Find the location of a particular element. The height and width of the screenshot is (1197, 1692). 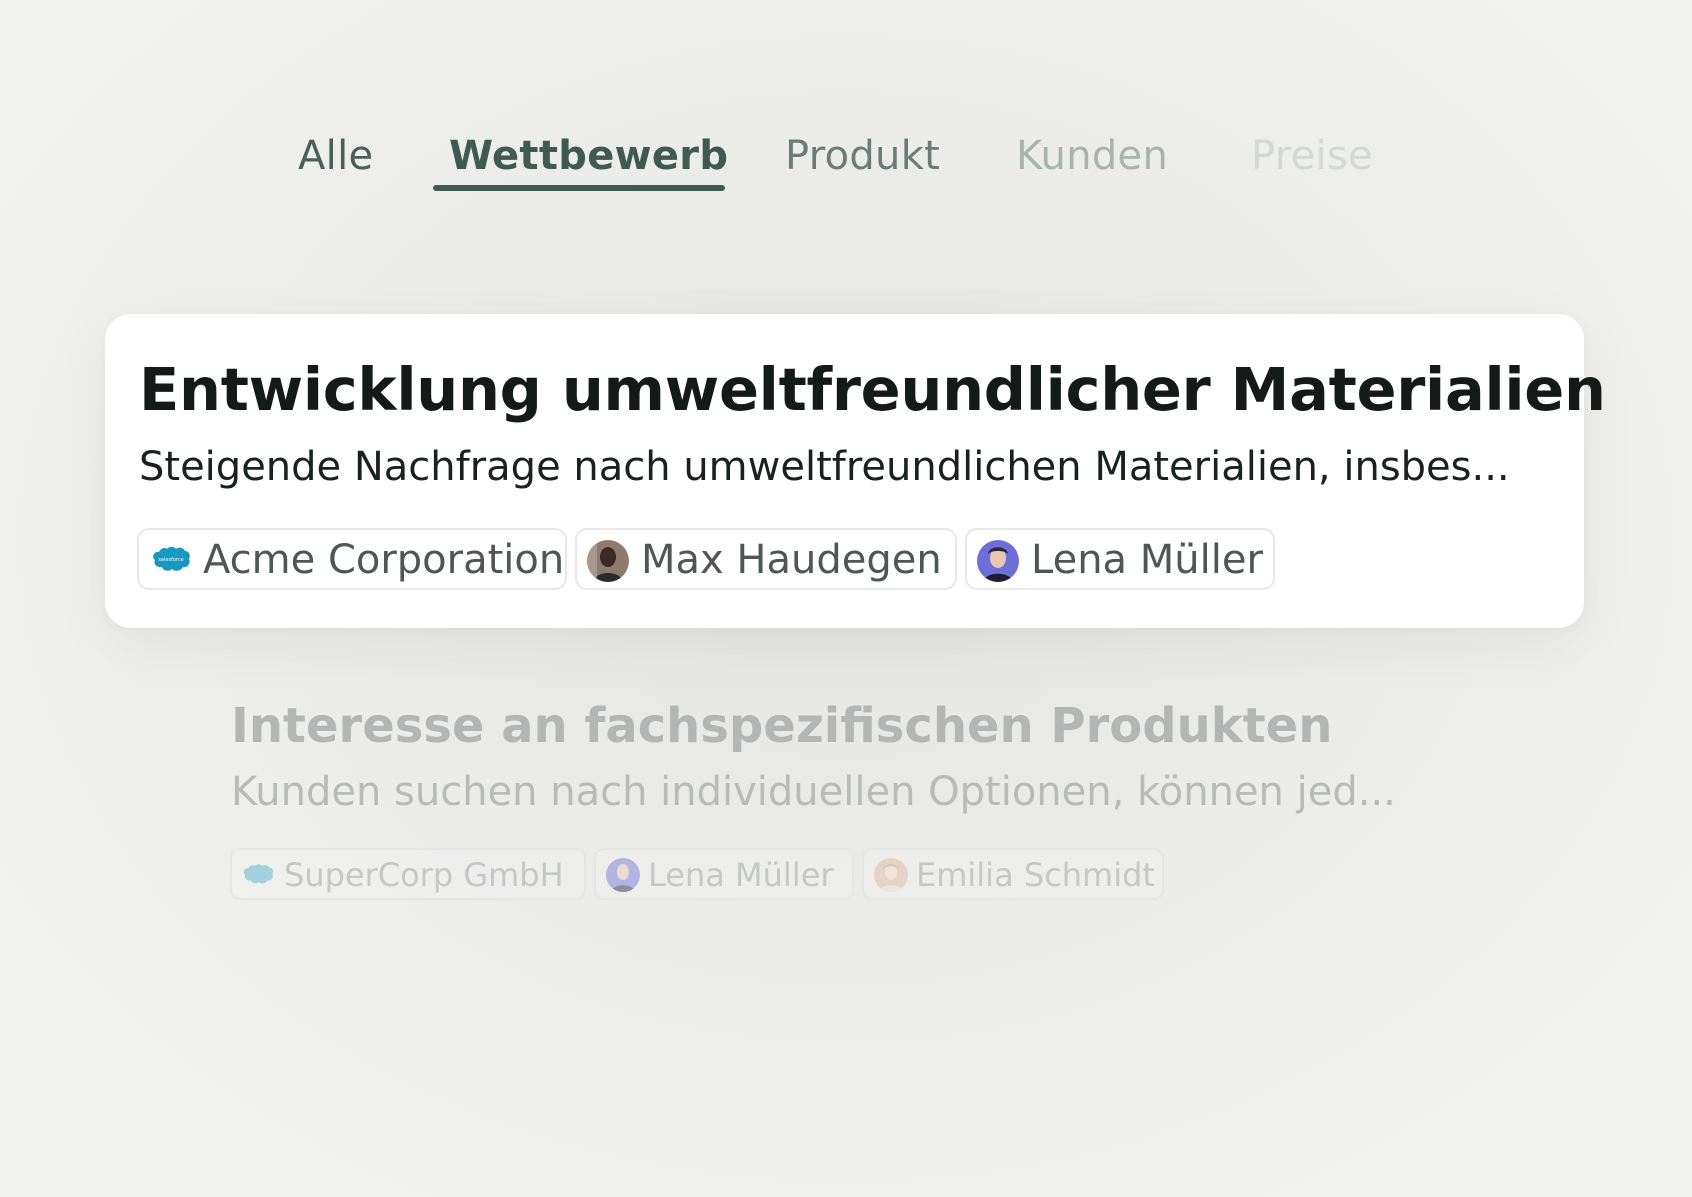

insight-title: Interesse an fachspezifischen Produkten is located at coordinates (782, 726).